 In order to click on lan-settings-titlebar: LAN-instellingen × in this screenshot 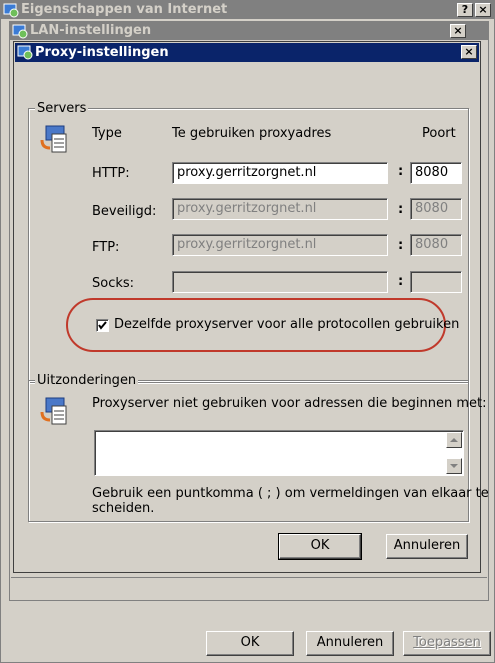, I will do `click(249, 31)`.